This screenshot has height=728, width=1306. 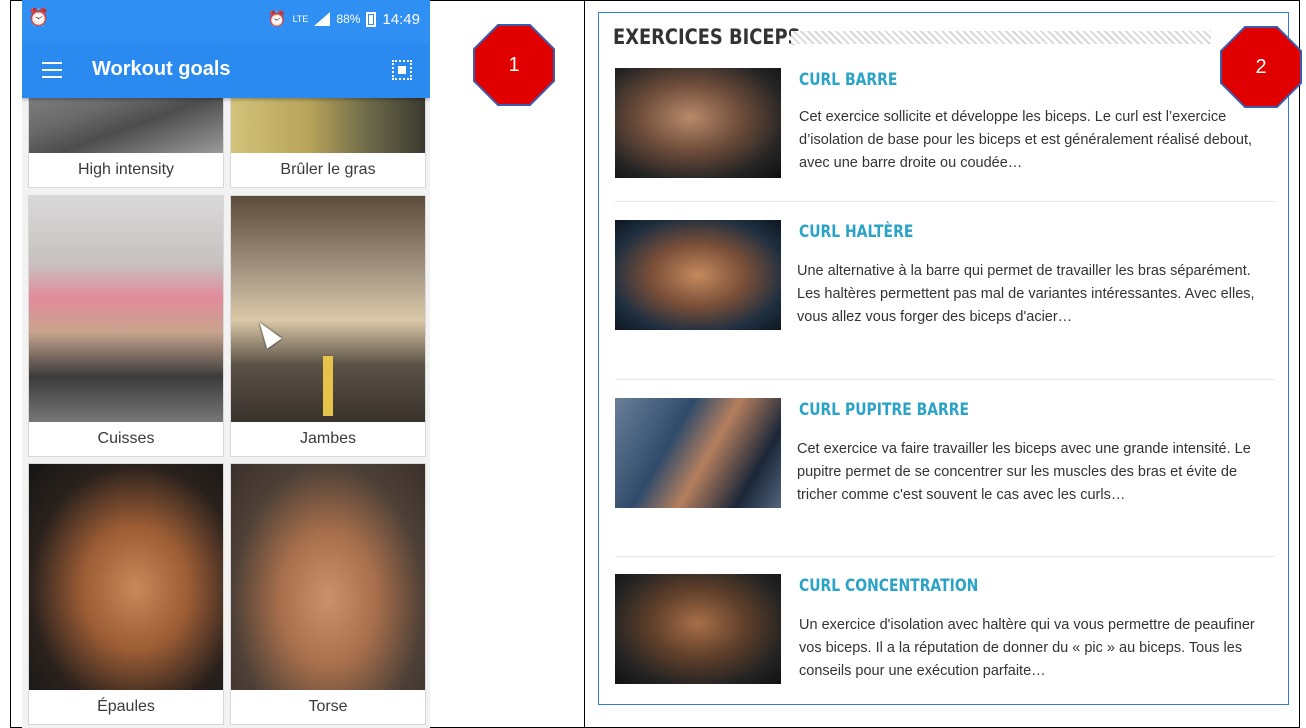 I want to click on running-road-photo, so click(x=328, y=309).